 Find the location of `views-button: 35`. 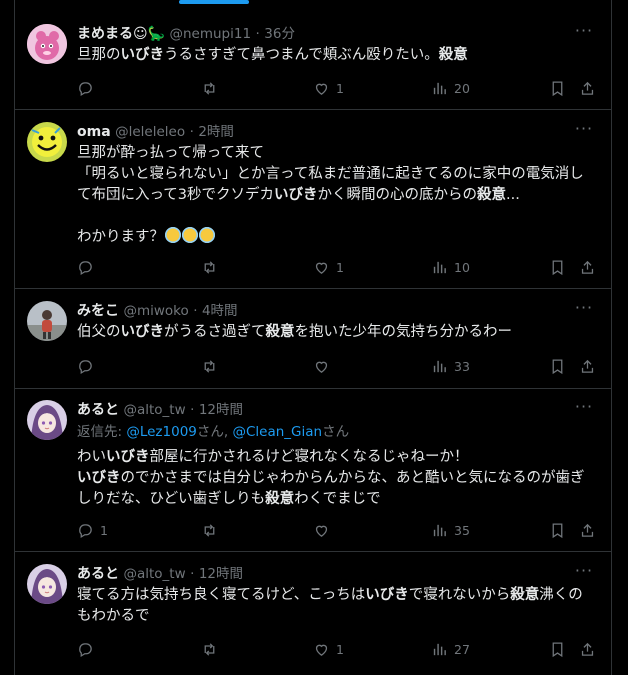

views-button: 35 is located at coordinates (450, 530).